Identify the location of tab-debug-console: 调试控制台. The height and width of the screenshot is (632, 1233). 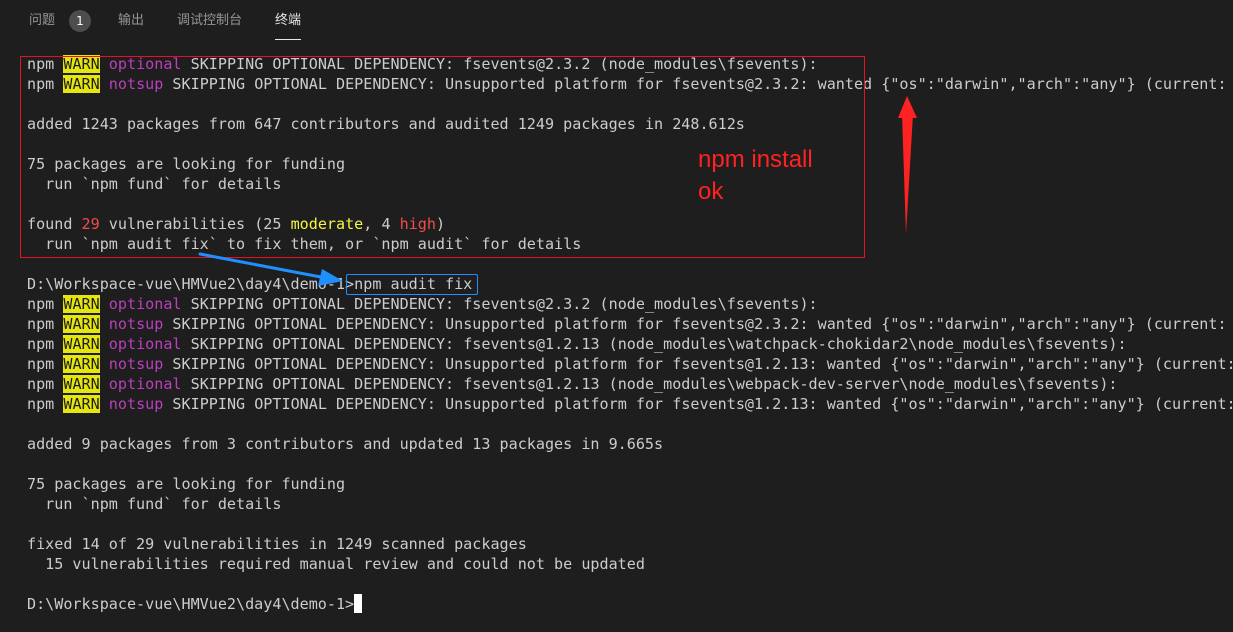
(209, 21).